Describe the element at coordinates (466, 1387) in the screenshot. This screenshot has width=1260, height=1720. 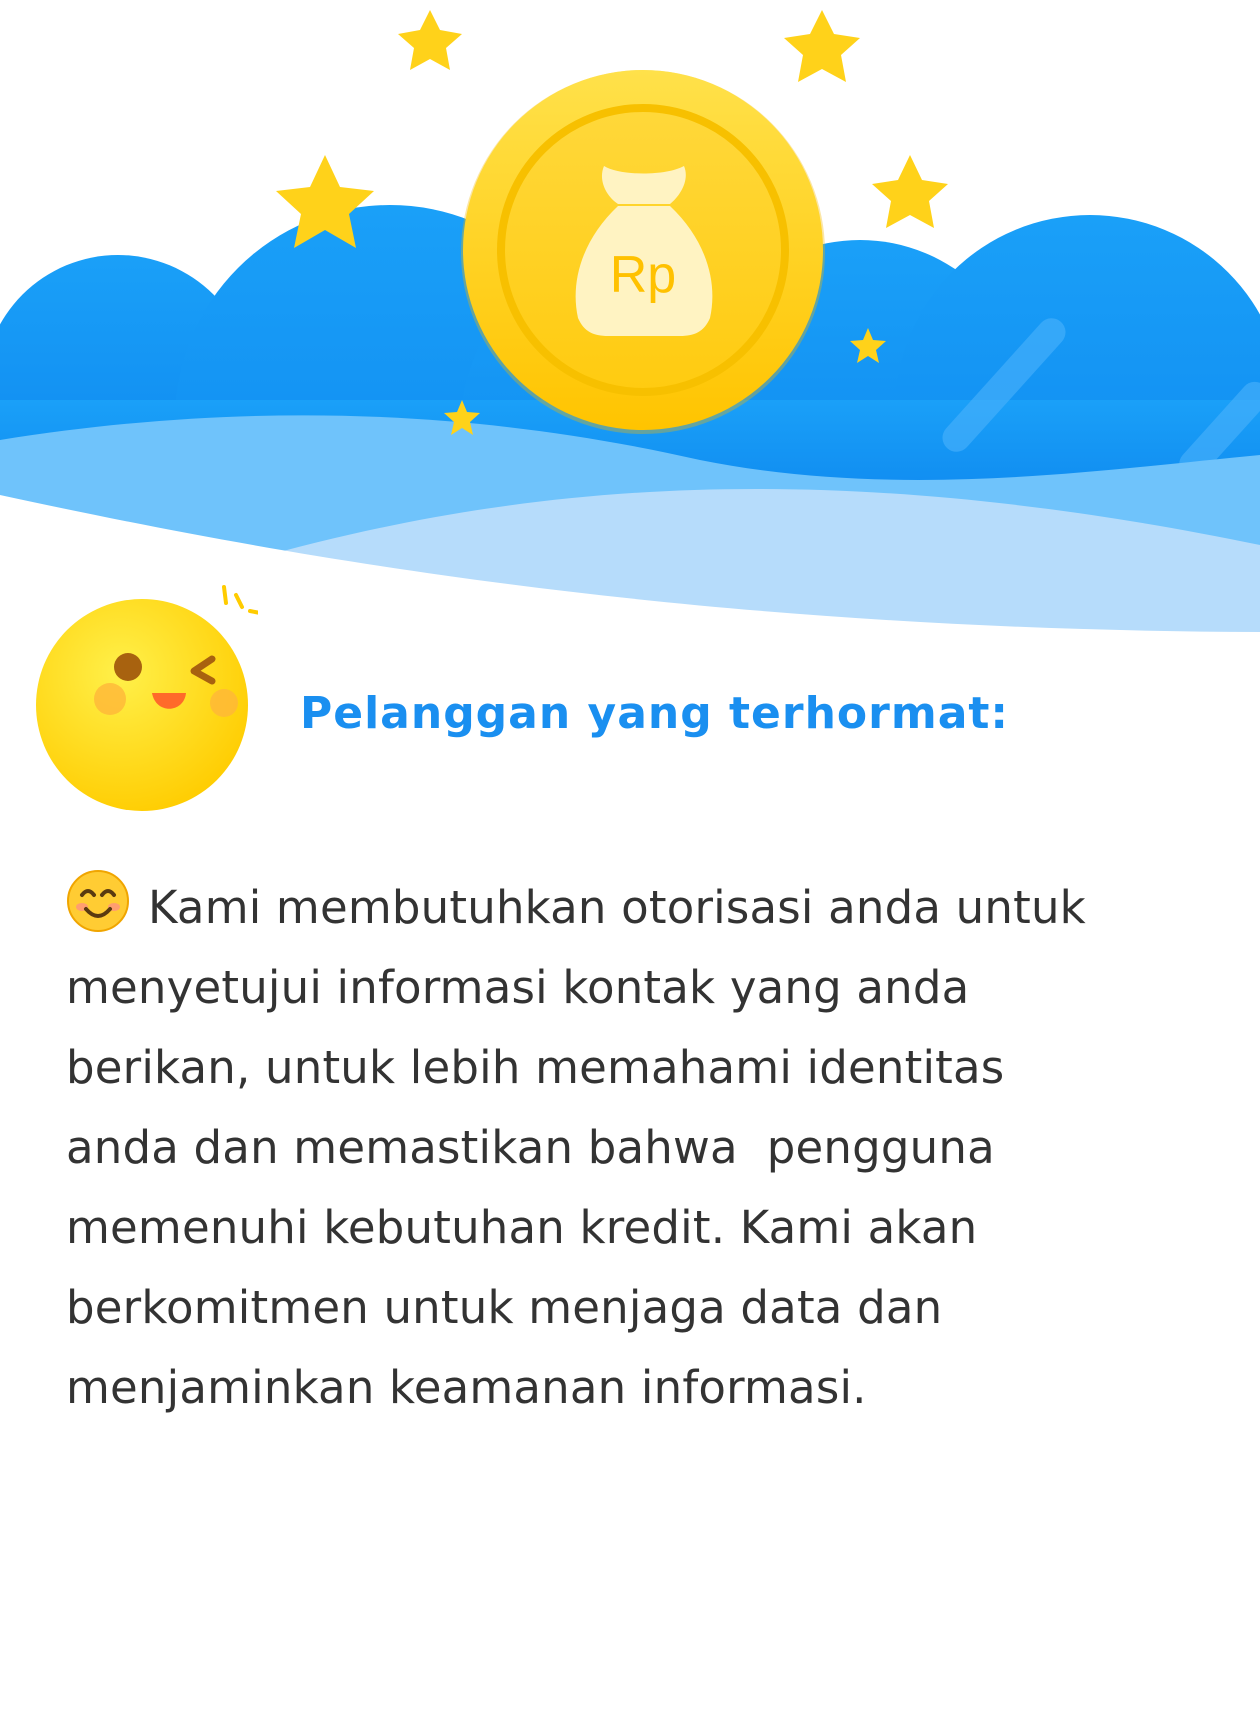
I see `message-line: menjaminkan keamanan informasi.` at that location.